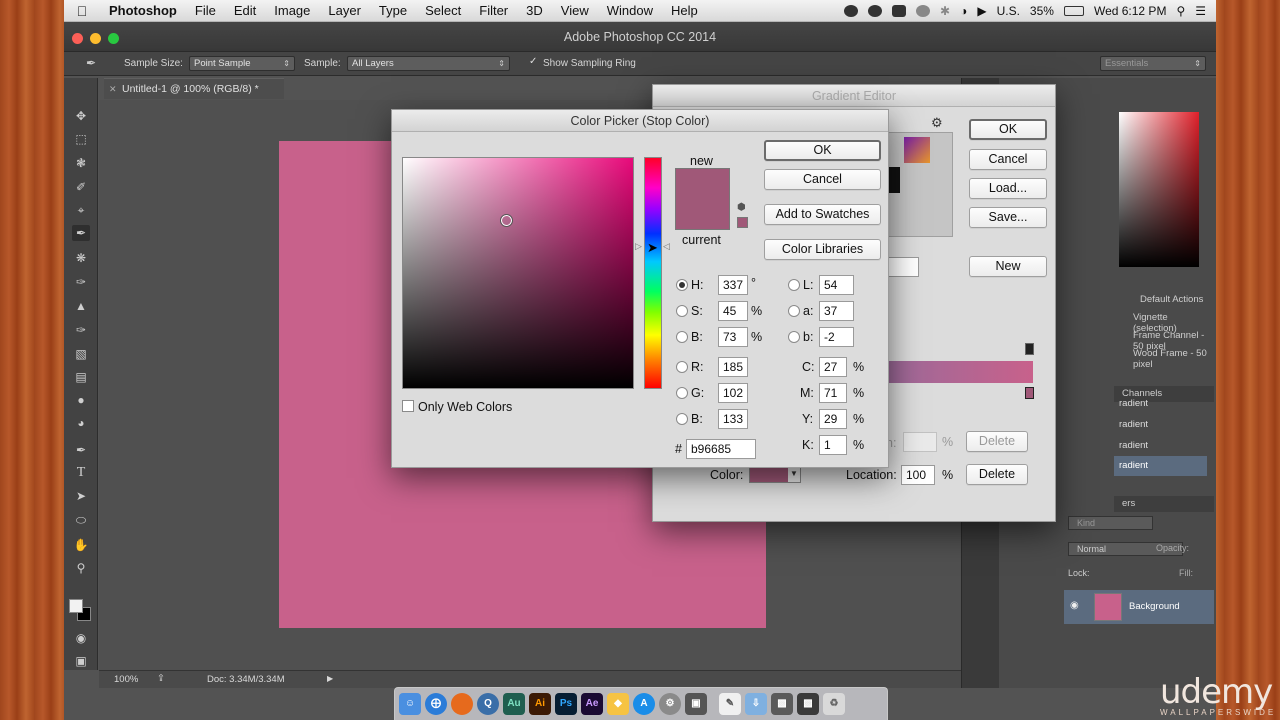 The width and height of the screenshot is (1280, 720). Describe the element at coordinates (81, 568) in the screenshot. I see `zoom-tool-icon: ⚲` at that location.